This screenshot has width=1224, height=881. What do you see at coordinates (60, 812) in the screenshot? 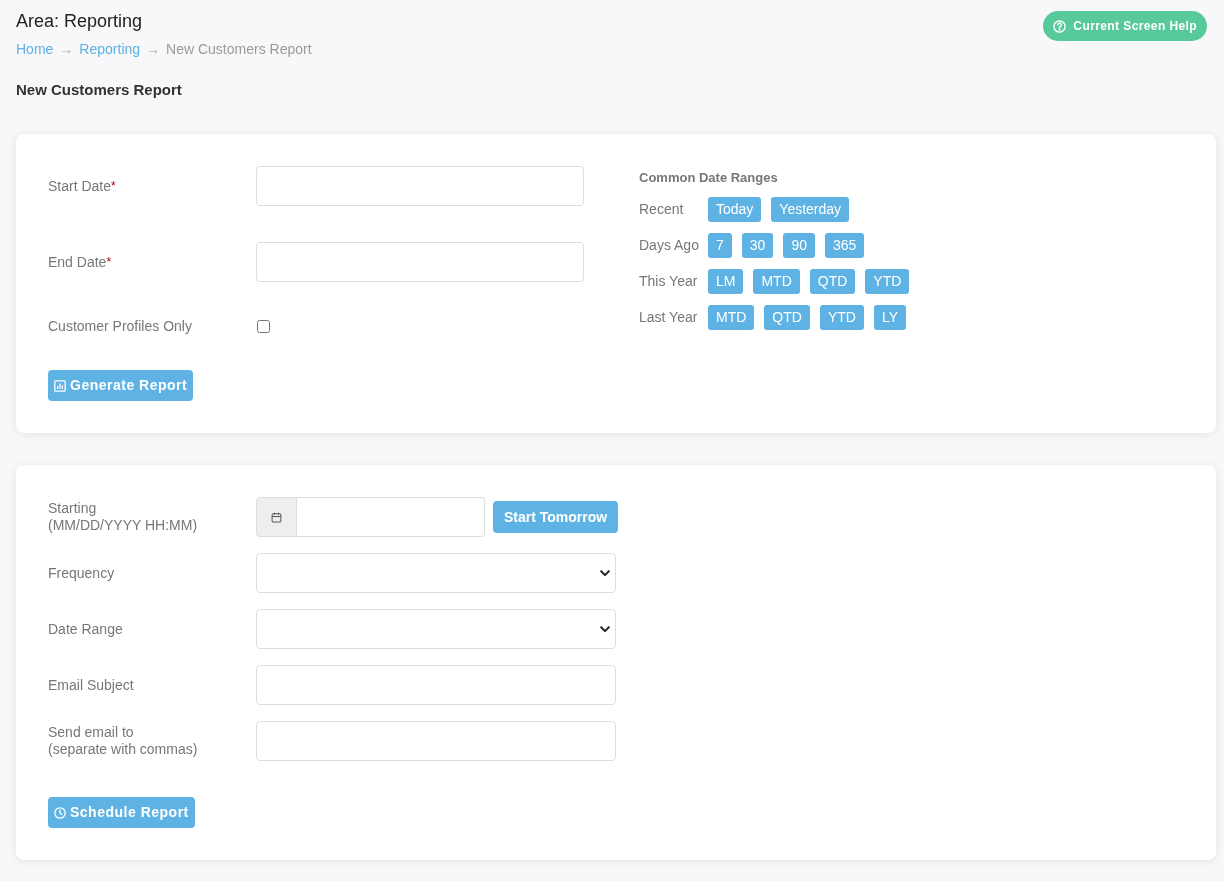
I see `clock-icon` at bounding box center [60, 812].